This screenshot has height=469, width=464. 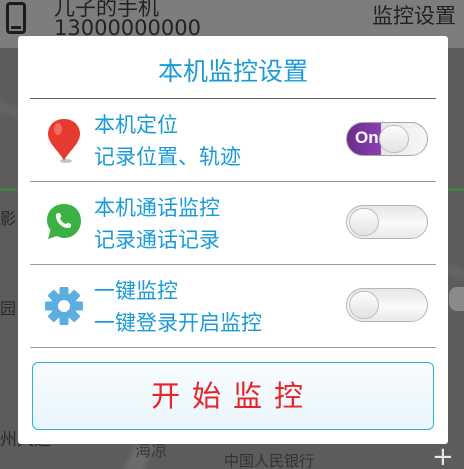 What do you see at coordinates (157, 208) in the screenshot?
I see `row-title: 本机通话监控` at bounding box center [157, 208].